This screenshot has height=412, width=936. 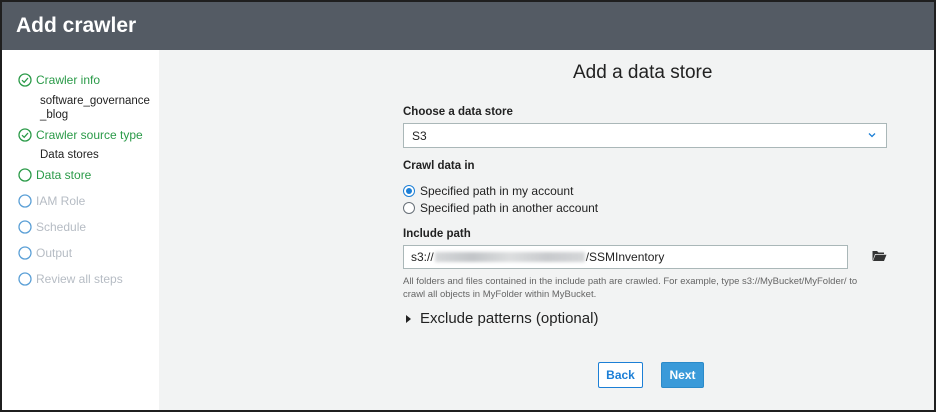 What do you see at coordinates (620, 375) in the screenshot?
I see `back-button: Back` at bounding box center [620, 375].